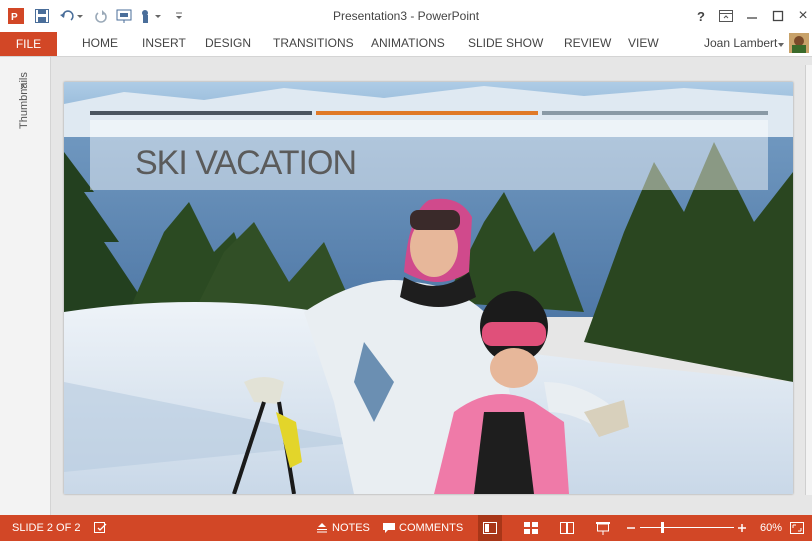 The width and height of the screenshot is (812, 541). I want to click on thumbnails-label: Thumbnails, so click(24, 100).